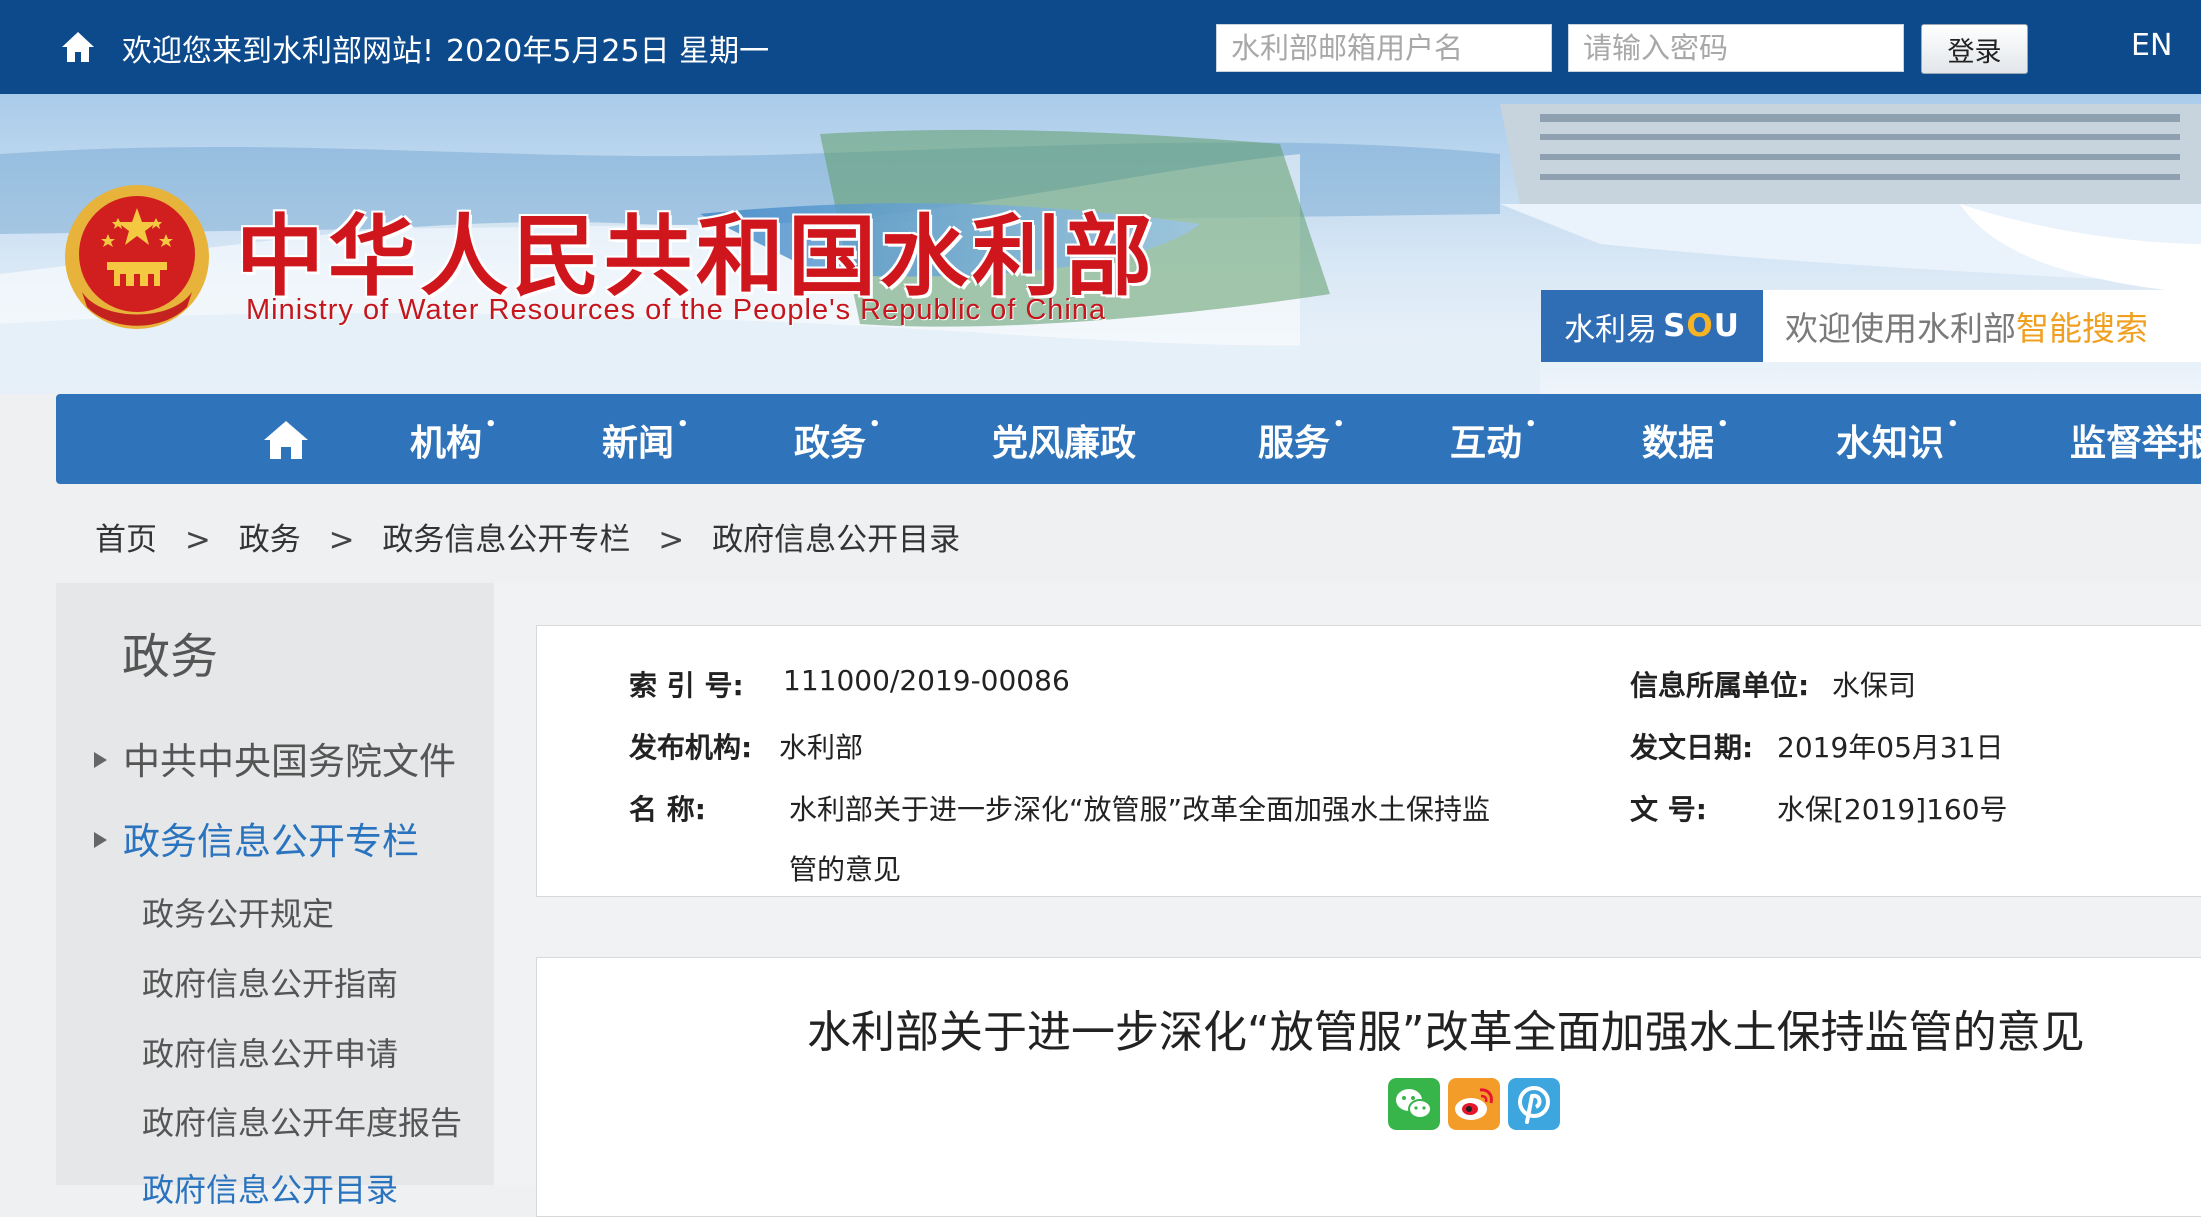 The height and width of the screenshot is (1217, 2201). What do you see at coordinates (238, 912) in the screenshot?
I see `sidebar-item-disclosure-rules: 政务公开规定` at bounding box center [238, 912].